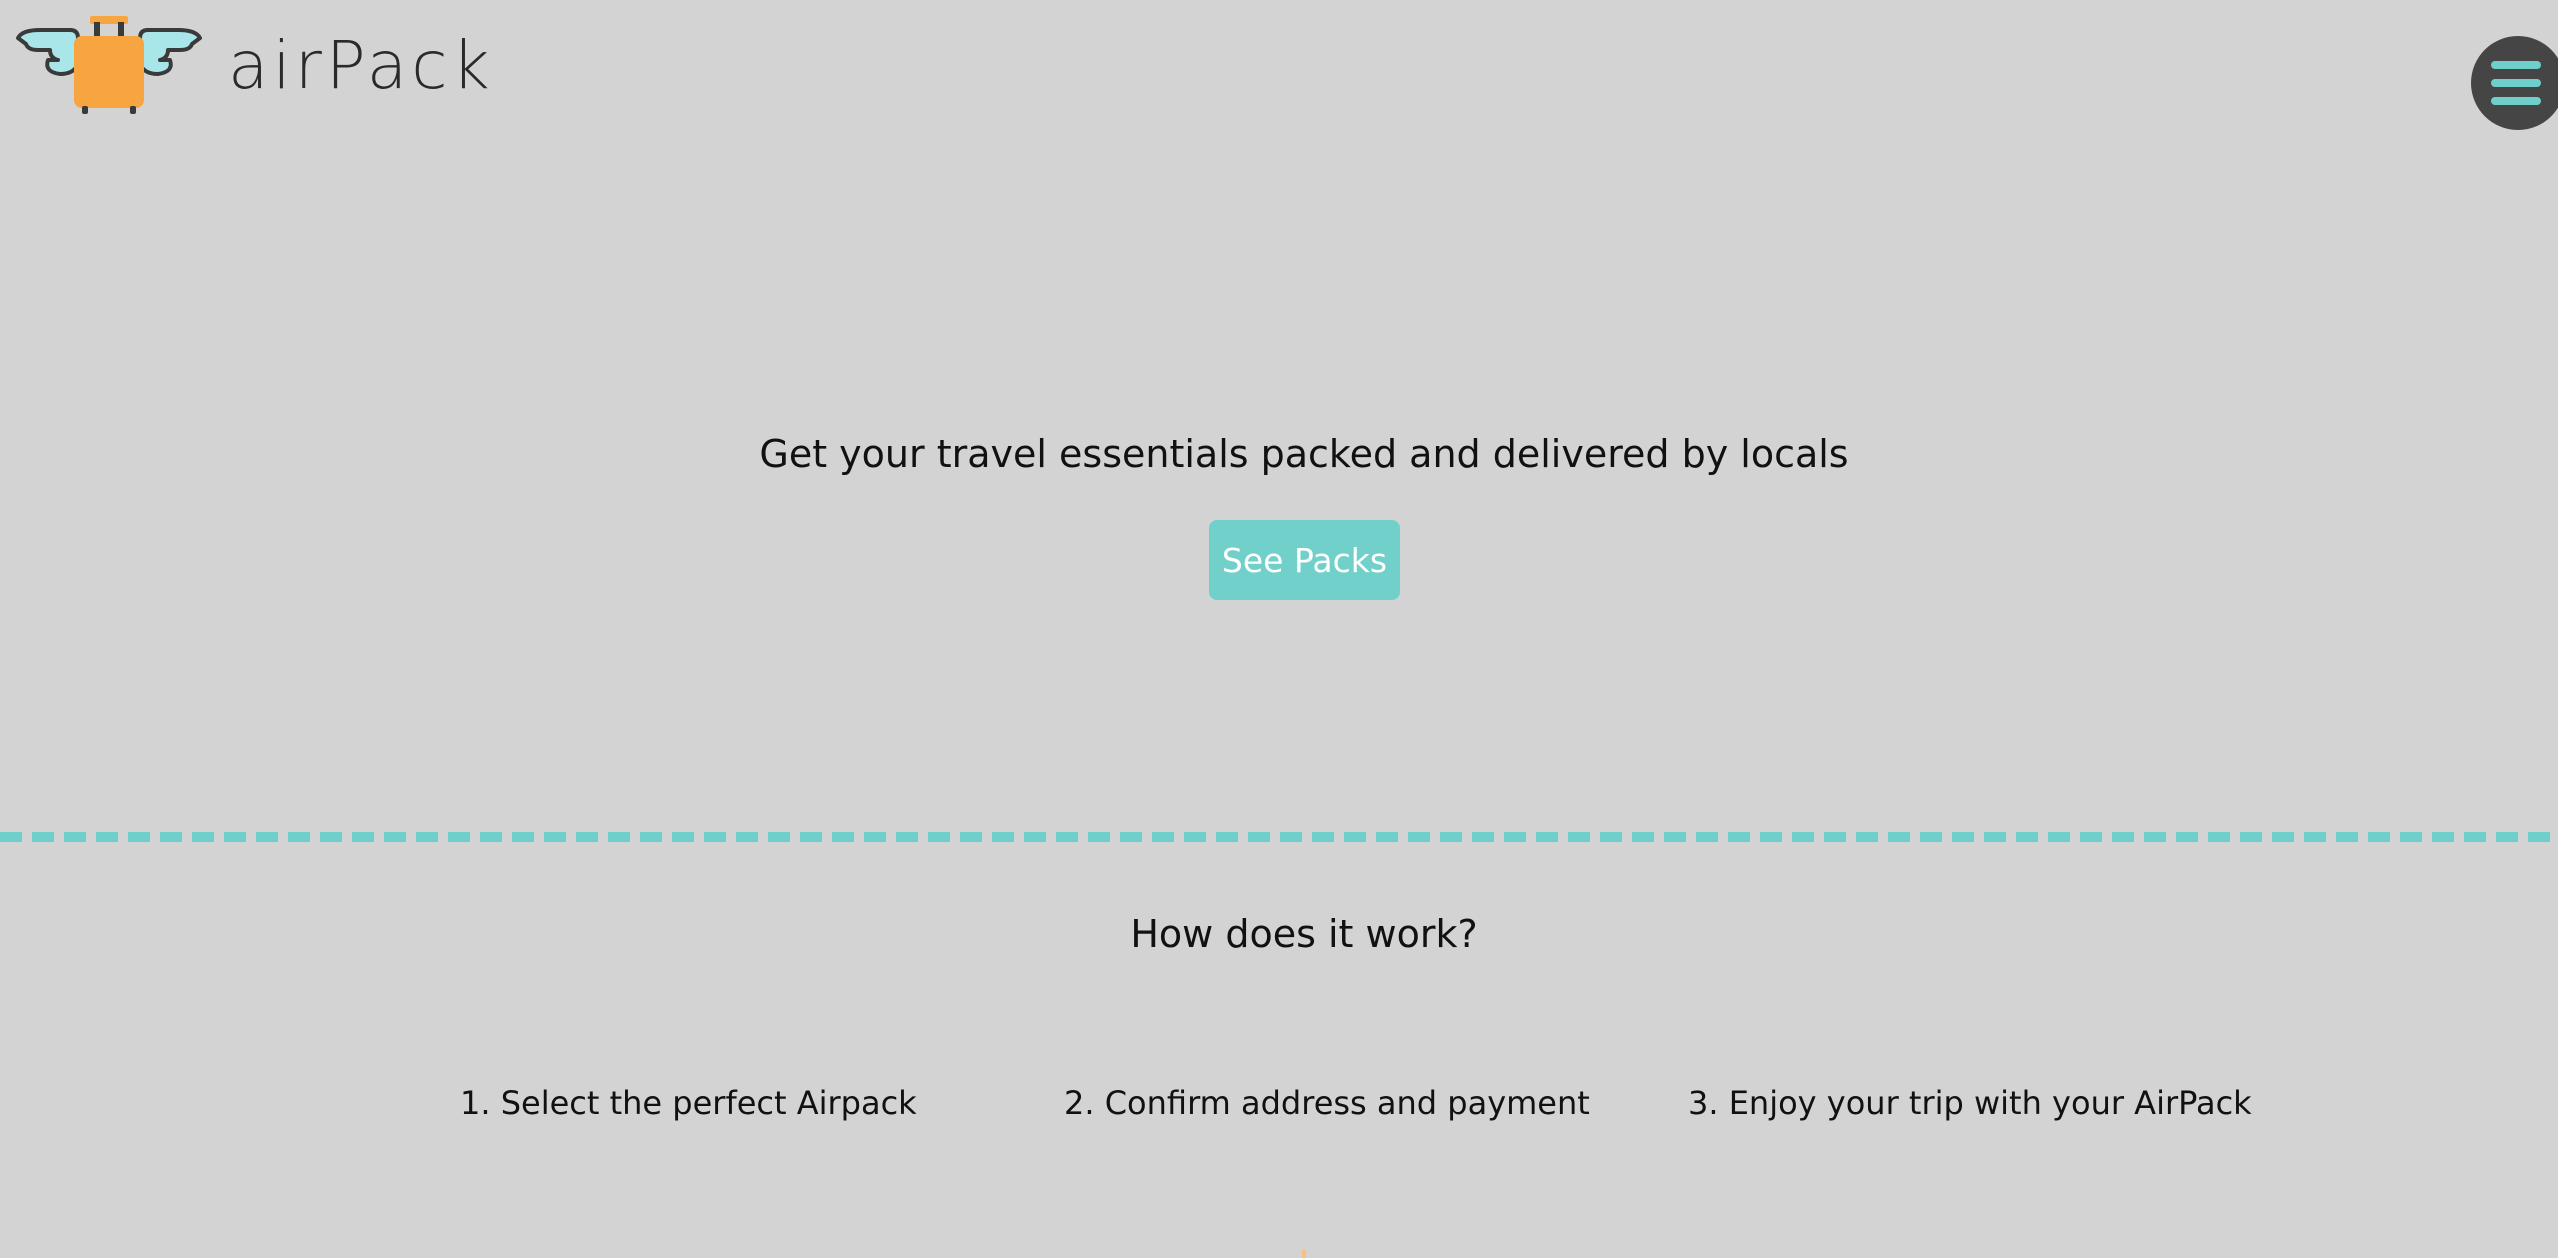 Image resolution: width=2558 pixels, height=1258 pixels. What do you see at coordinates (2516, 65) in the screenshot?
I see `hamburger-menu-icon` at bounding box center [2516, 65].